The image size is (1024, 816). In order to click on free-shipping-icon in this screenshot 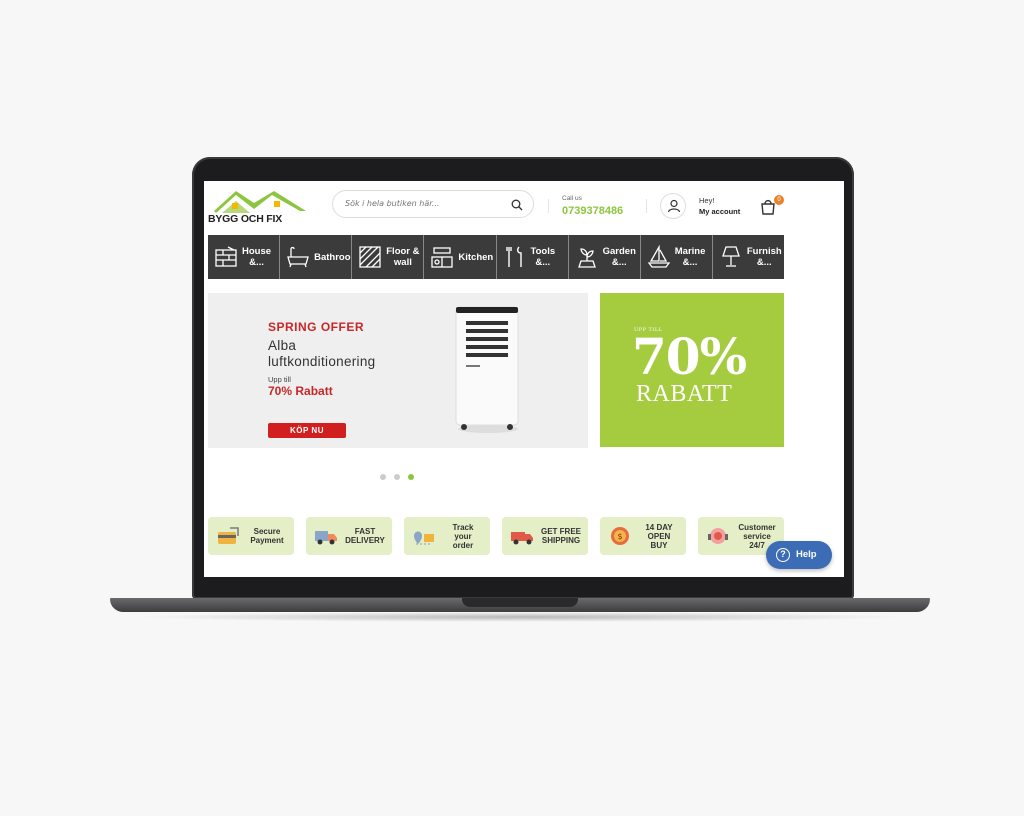, I will do `click(522, 538)`.